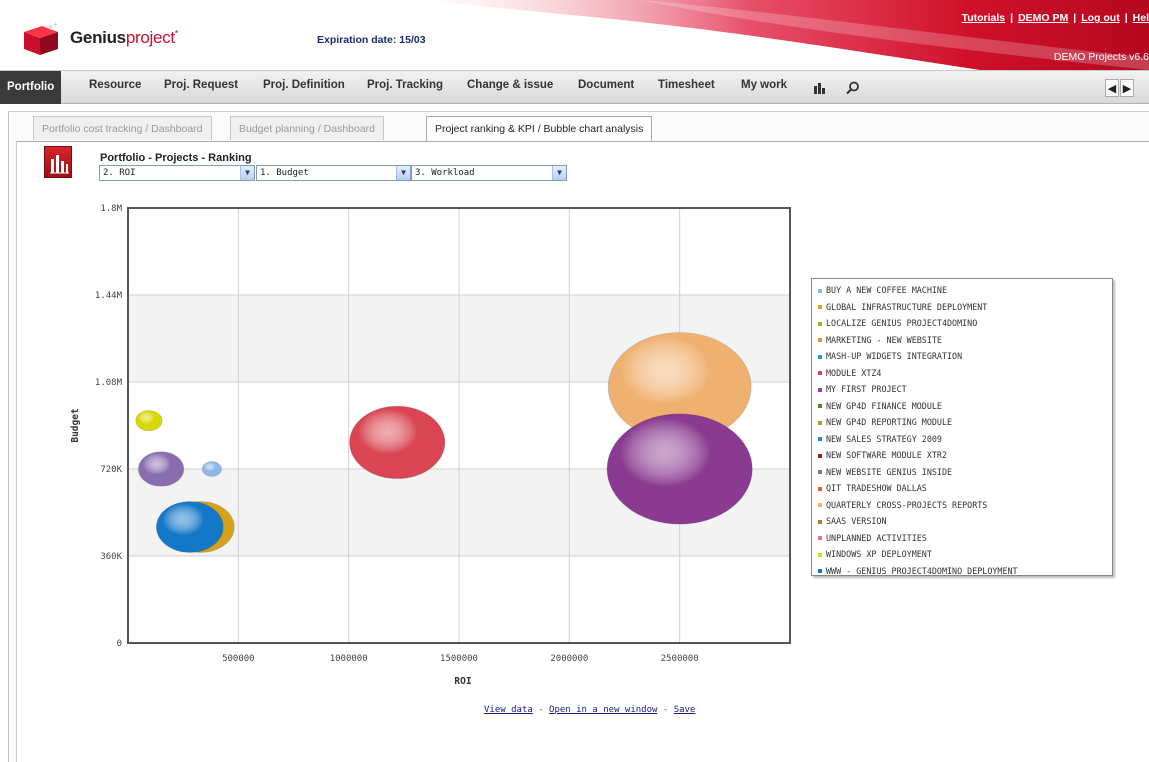  Describe the element at coordinates (569, 659) in the screenshot. I see `x-tick-label: 2000000` at that location.